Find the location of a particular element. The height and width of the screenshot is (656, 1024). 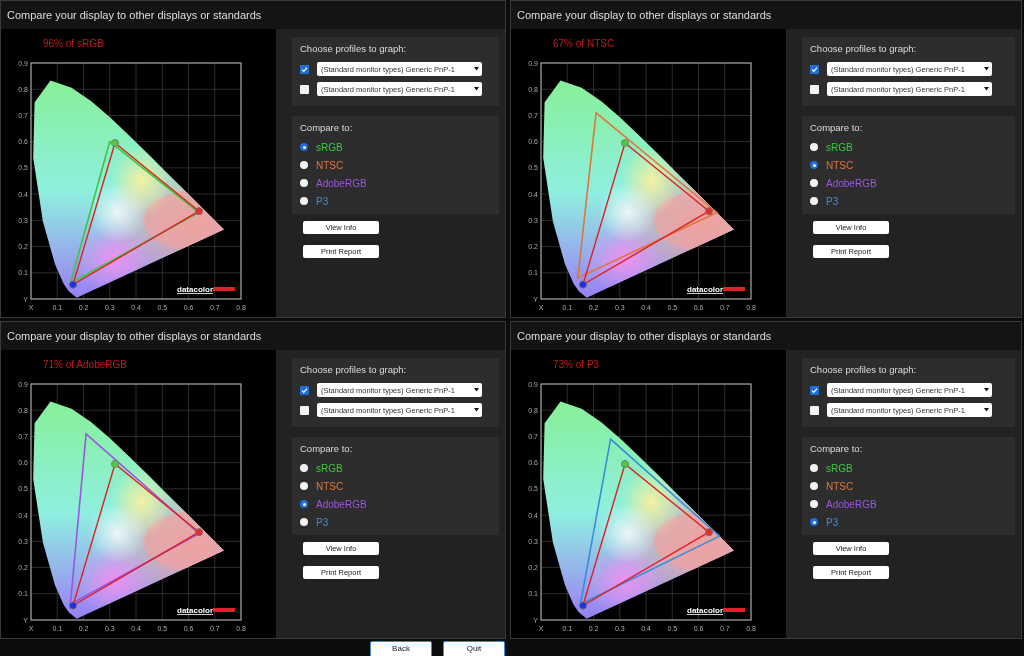

footer-button: Back is located at coordinates (401, 648).